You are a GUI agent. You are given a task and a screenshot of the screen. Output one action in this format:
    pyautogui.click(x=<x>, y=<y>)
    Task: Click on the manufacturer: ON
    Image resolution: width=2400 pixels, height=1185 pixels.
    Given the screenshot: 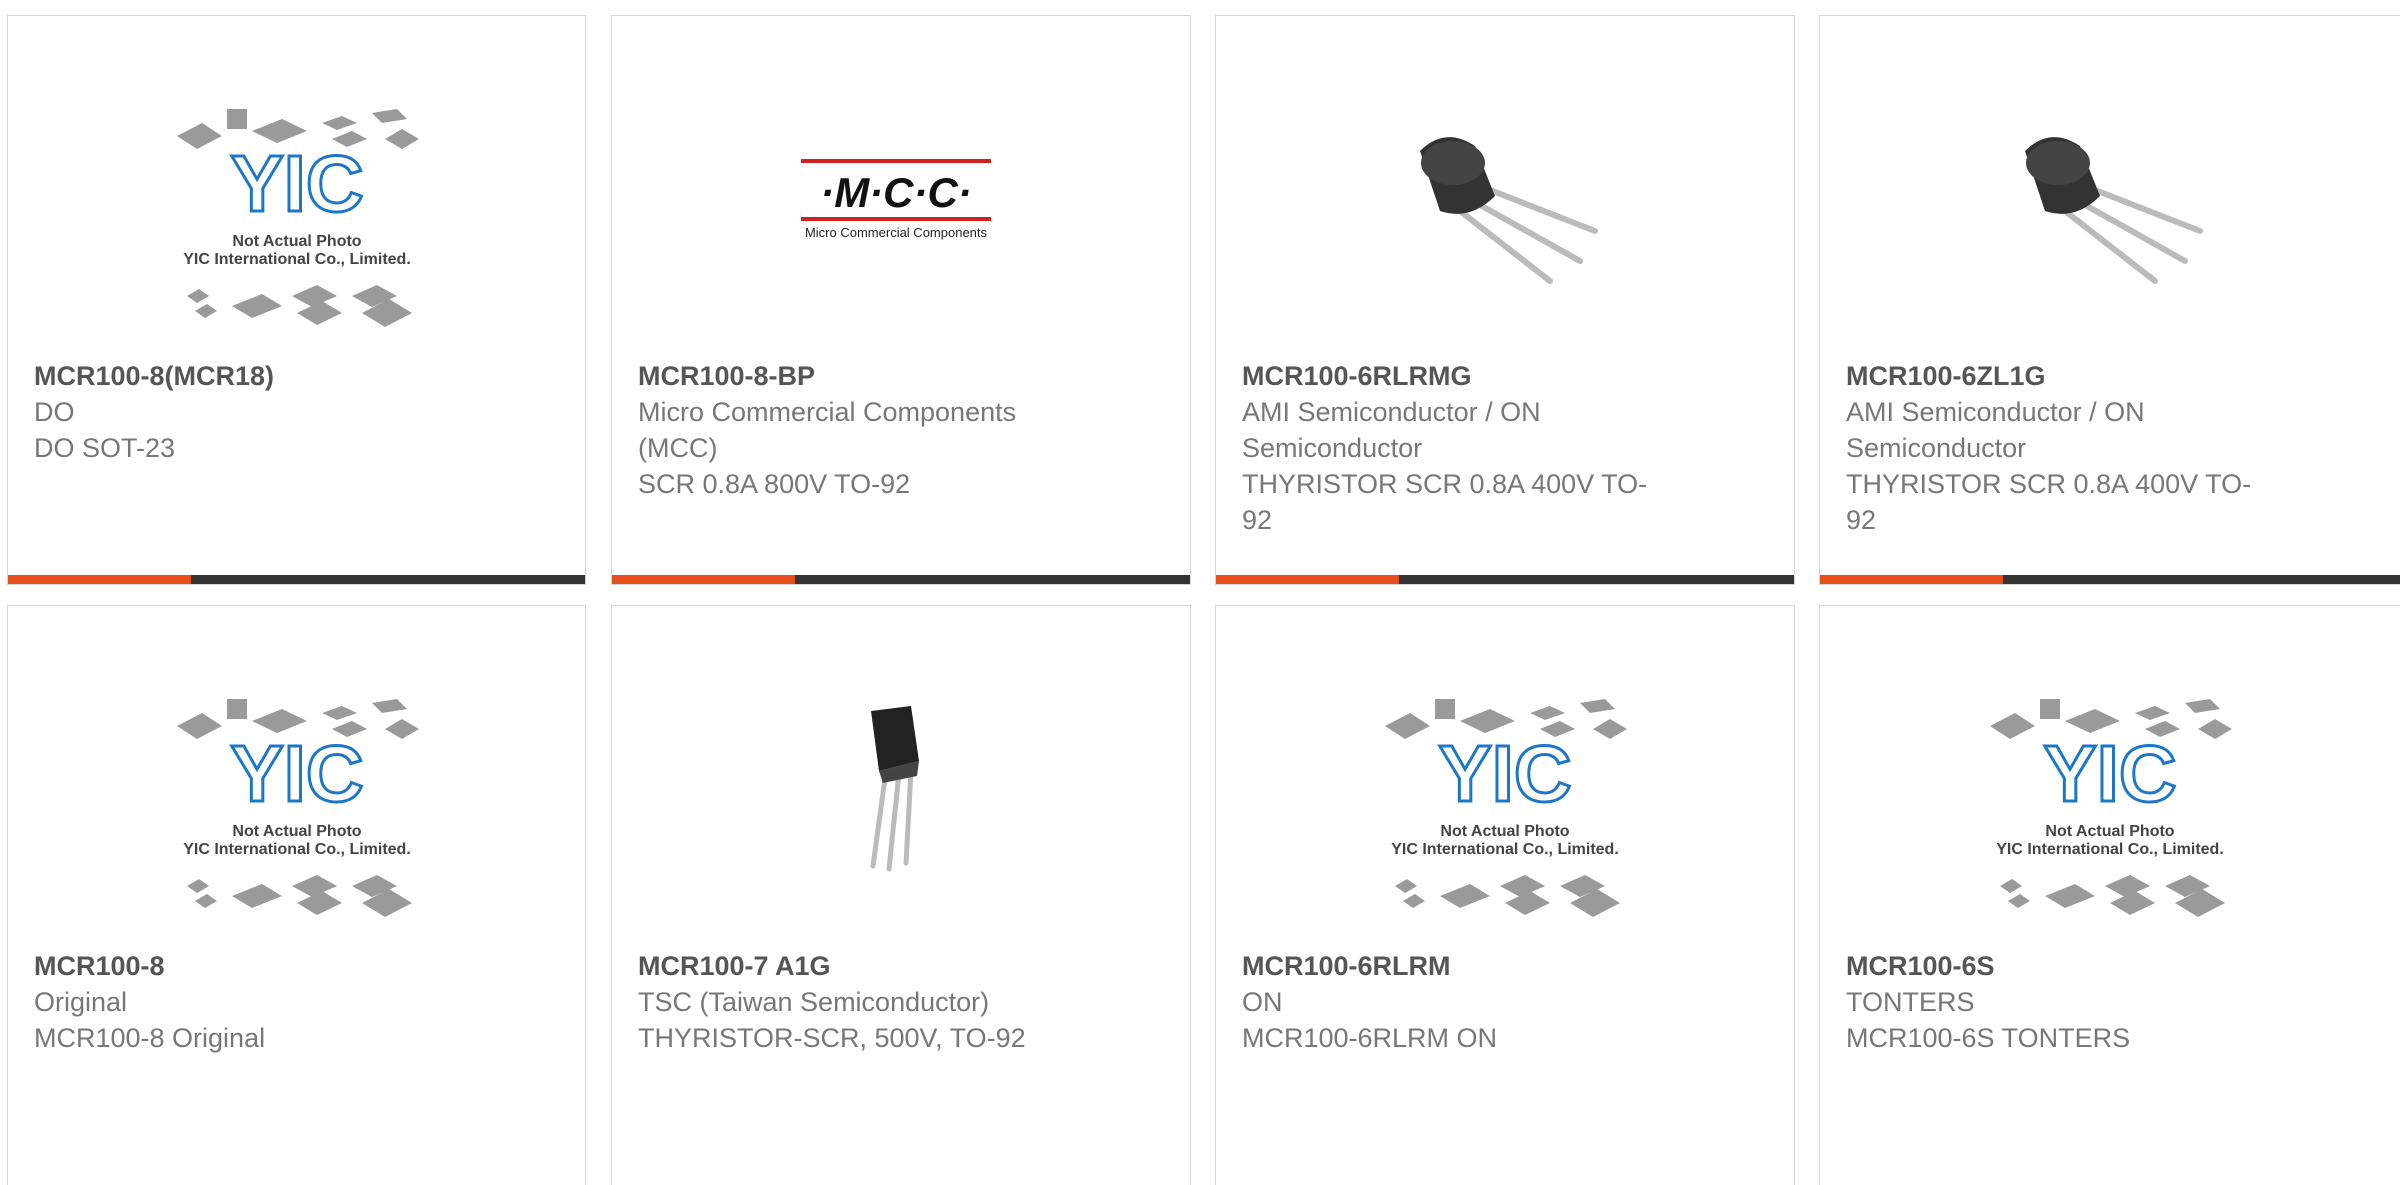 What is the action you would take?
    pyautogui.click(x=1262, y=1002)
    